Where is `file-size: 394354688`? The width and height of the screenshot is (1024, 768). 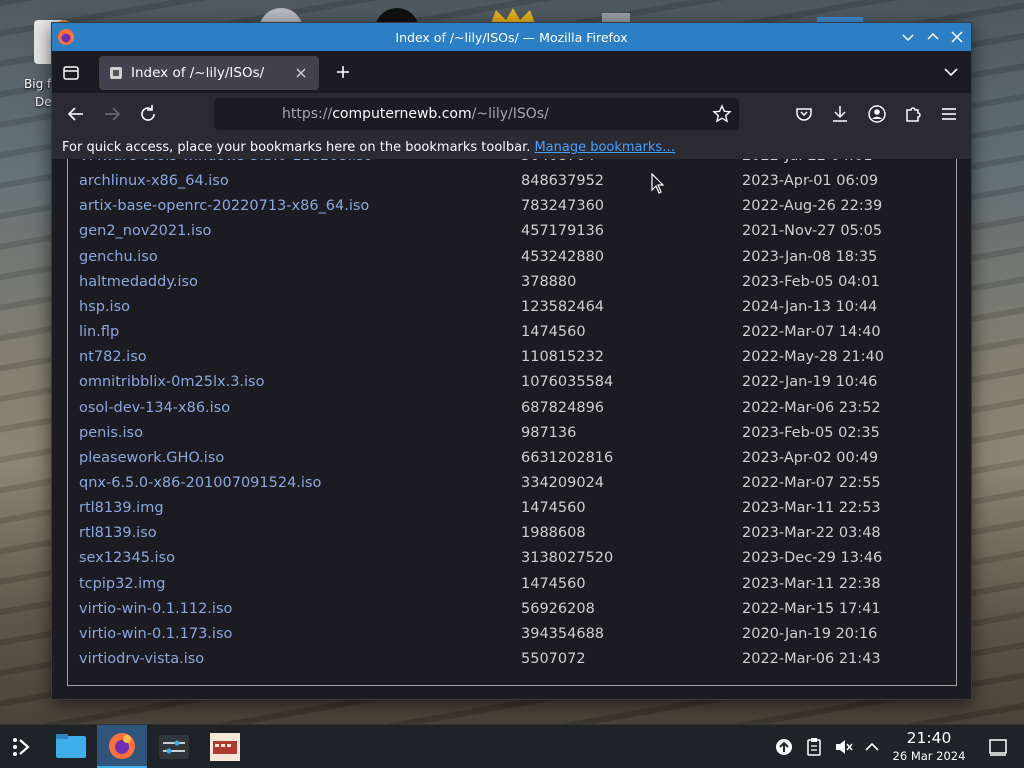 file-size: 394354688 is located at coordinates (563, 633).